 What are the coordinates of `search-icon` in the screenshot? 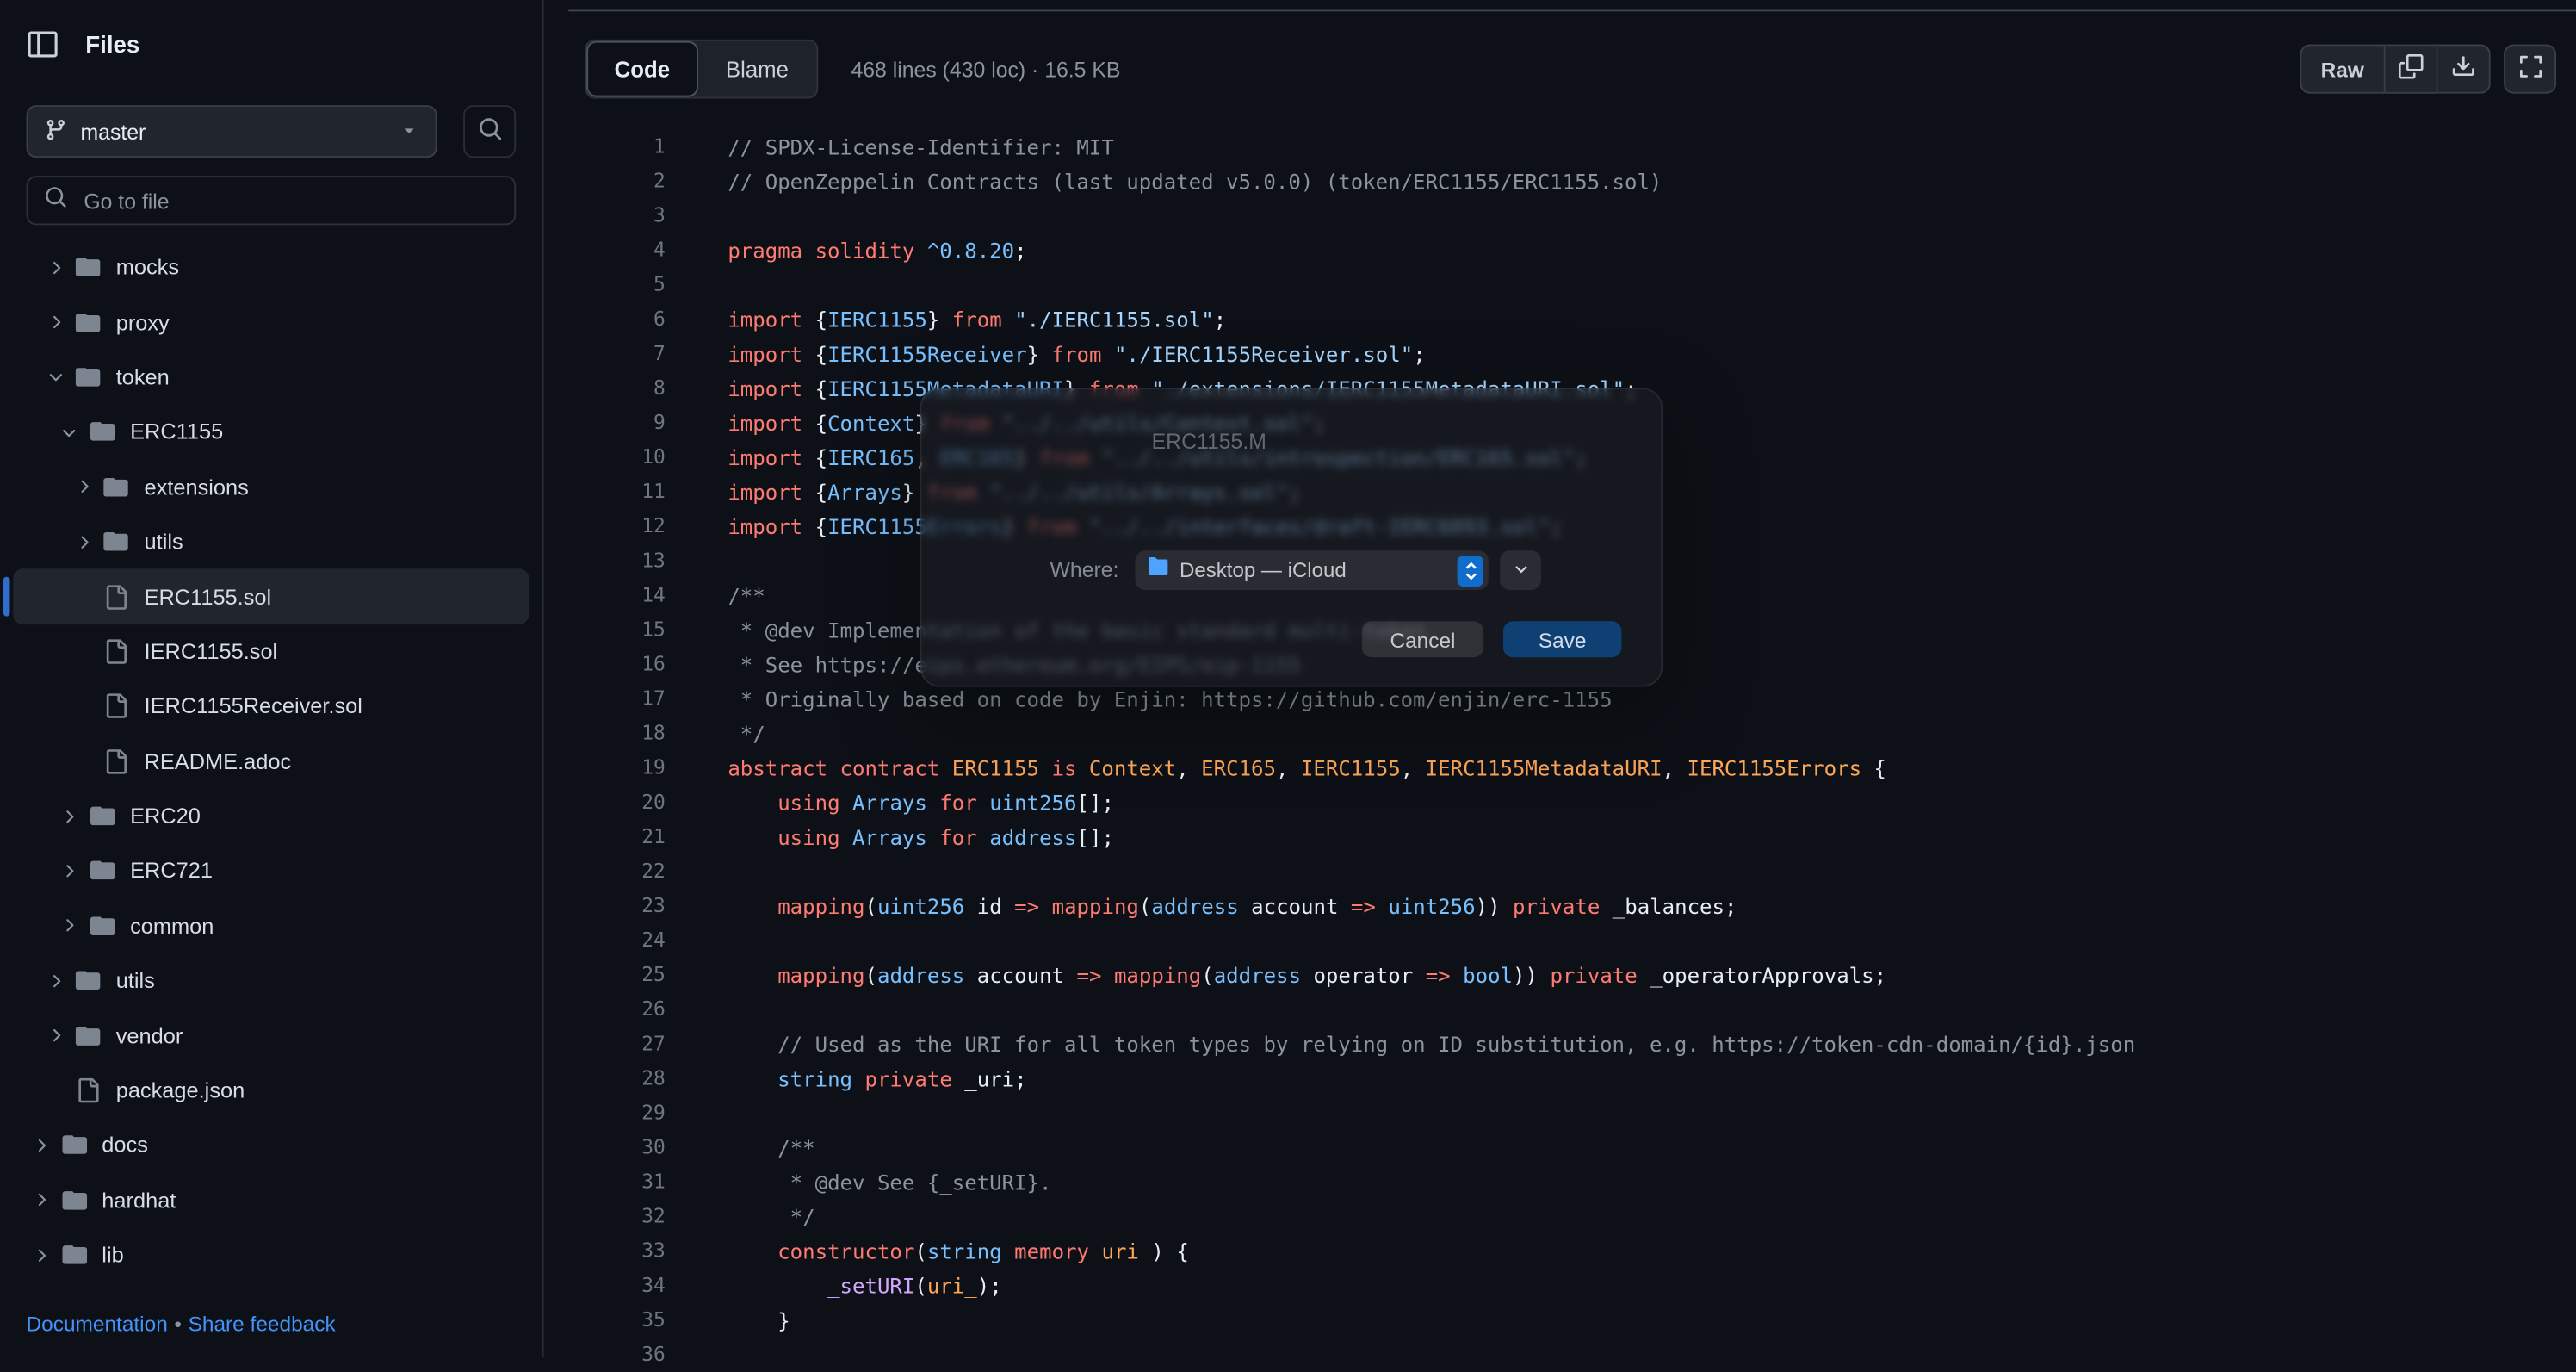 It's located at (489, 131).